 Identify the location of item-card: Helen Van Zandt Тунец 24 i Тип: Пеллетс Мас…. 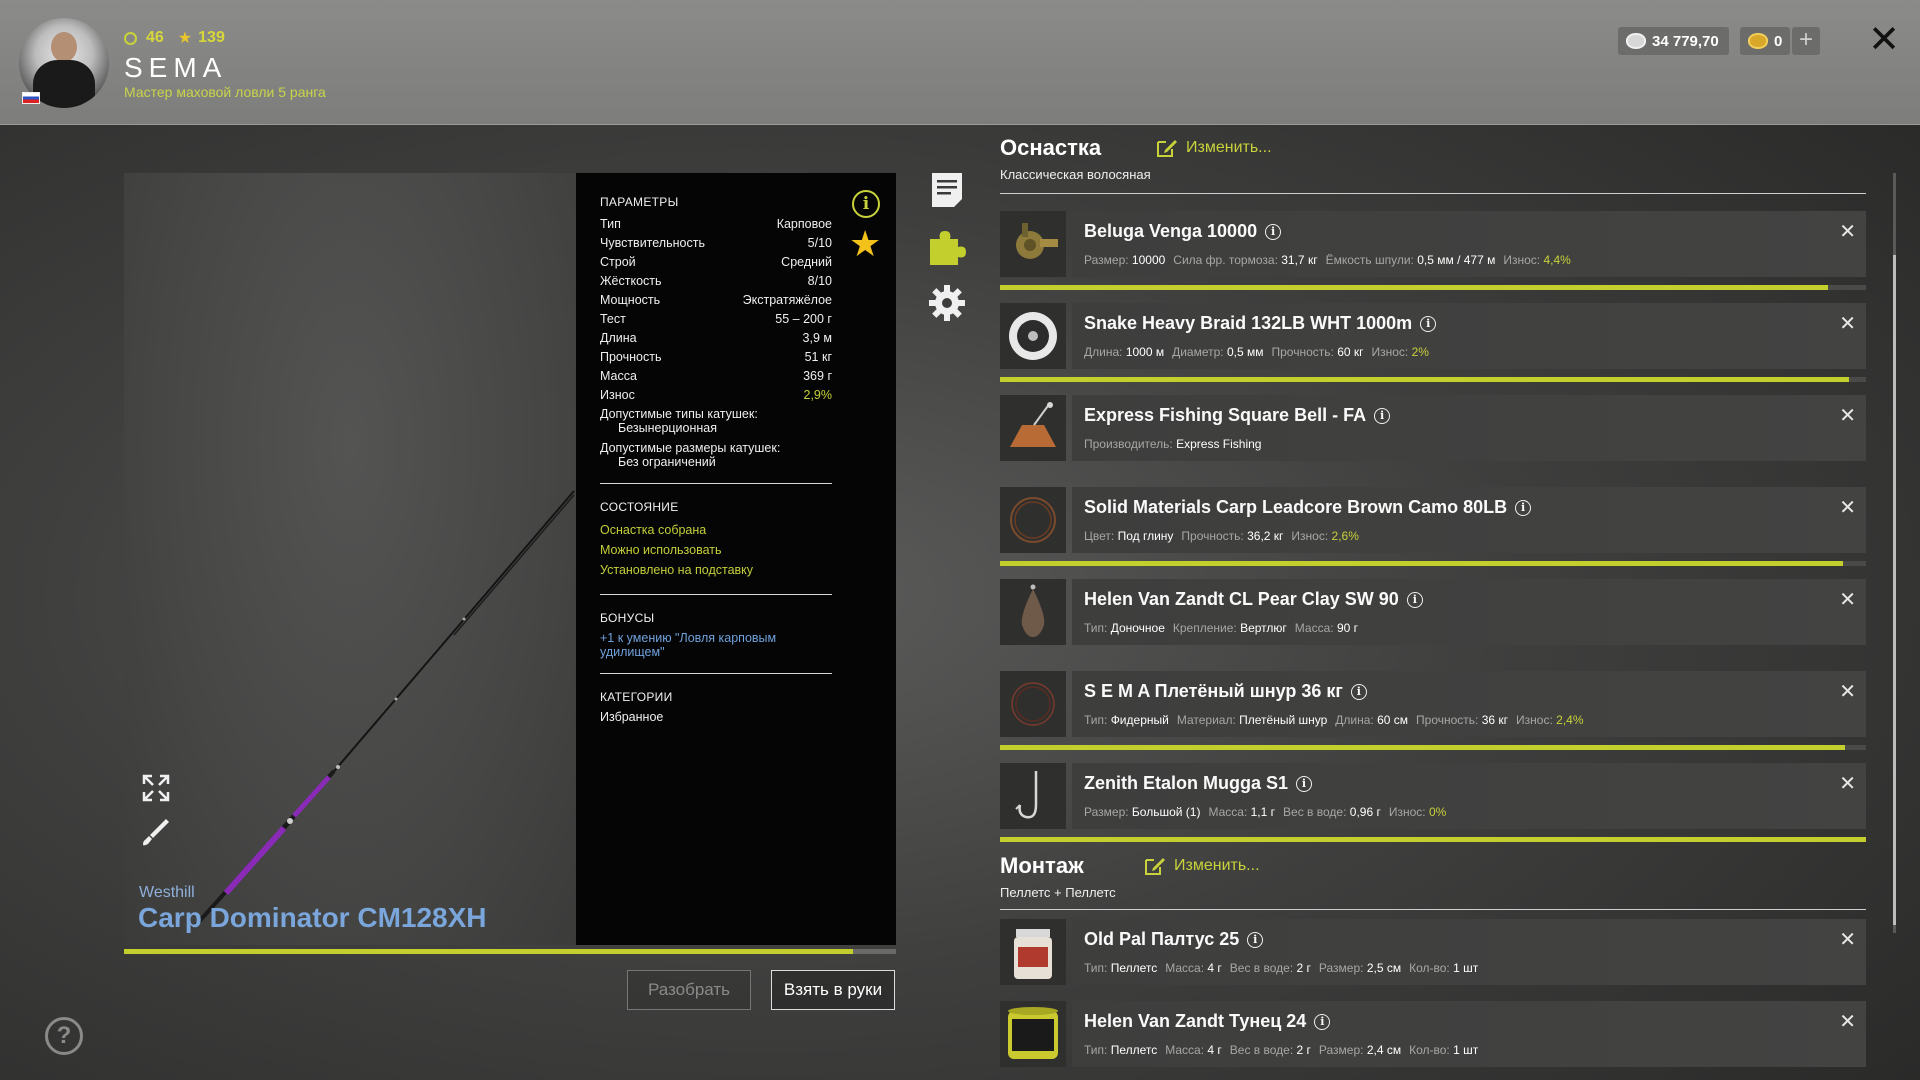
(1469, 1034).